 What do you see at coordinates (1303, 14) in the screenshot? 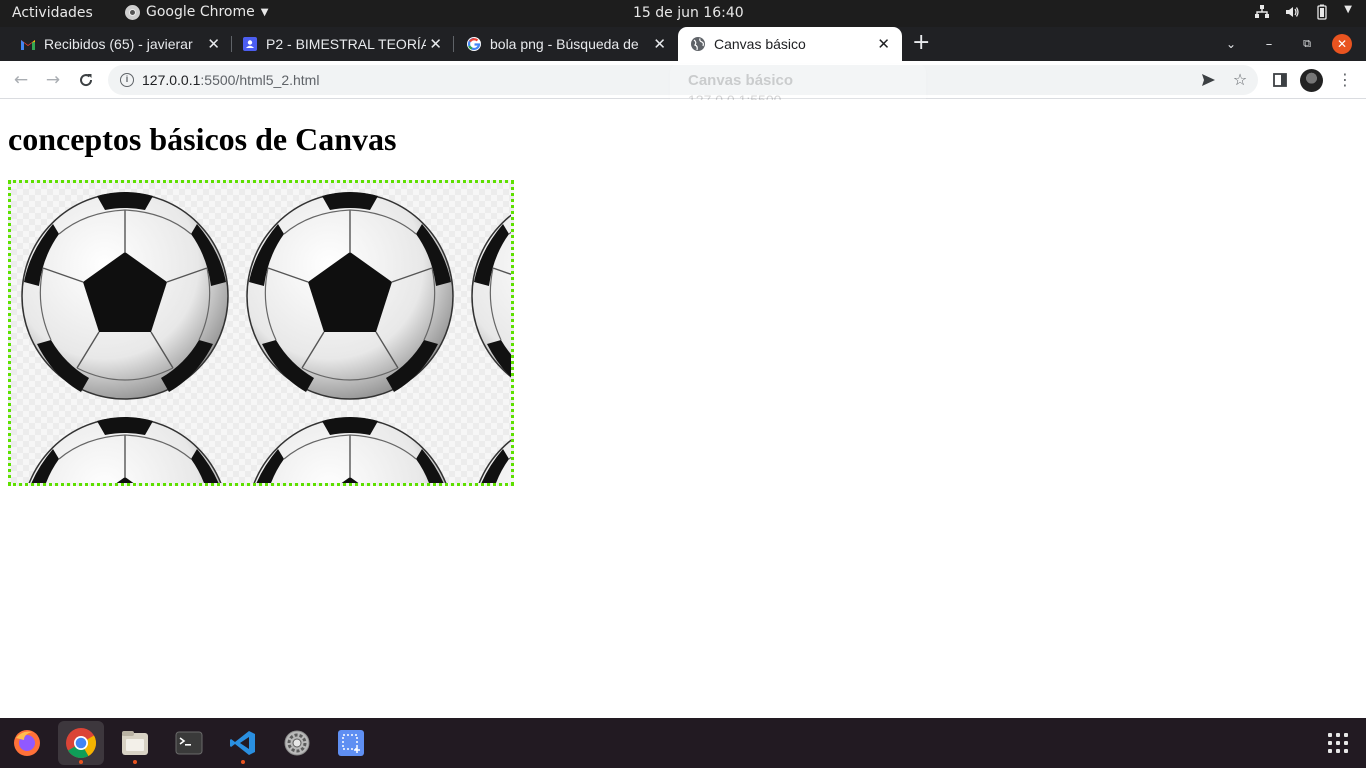
I see `system-tray: ▼` at bounding box center [1303, 14].